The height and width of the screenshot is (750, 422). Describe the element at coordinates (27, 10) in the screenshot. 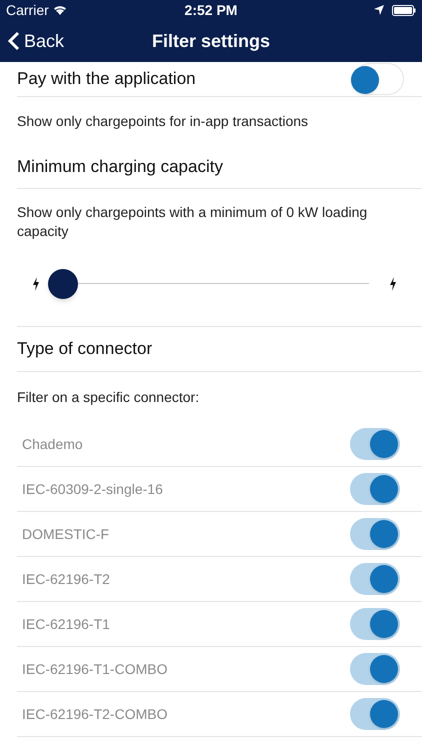

I see `carrier-label: Carrier` at that location.